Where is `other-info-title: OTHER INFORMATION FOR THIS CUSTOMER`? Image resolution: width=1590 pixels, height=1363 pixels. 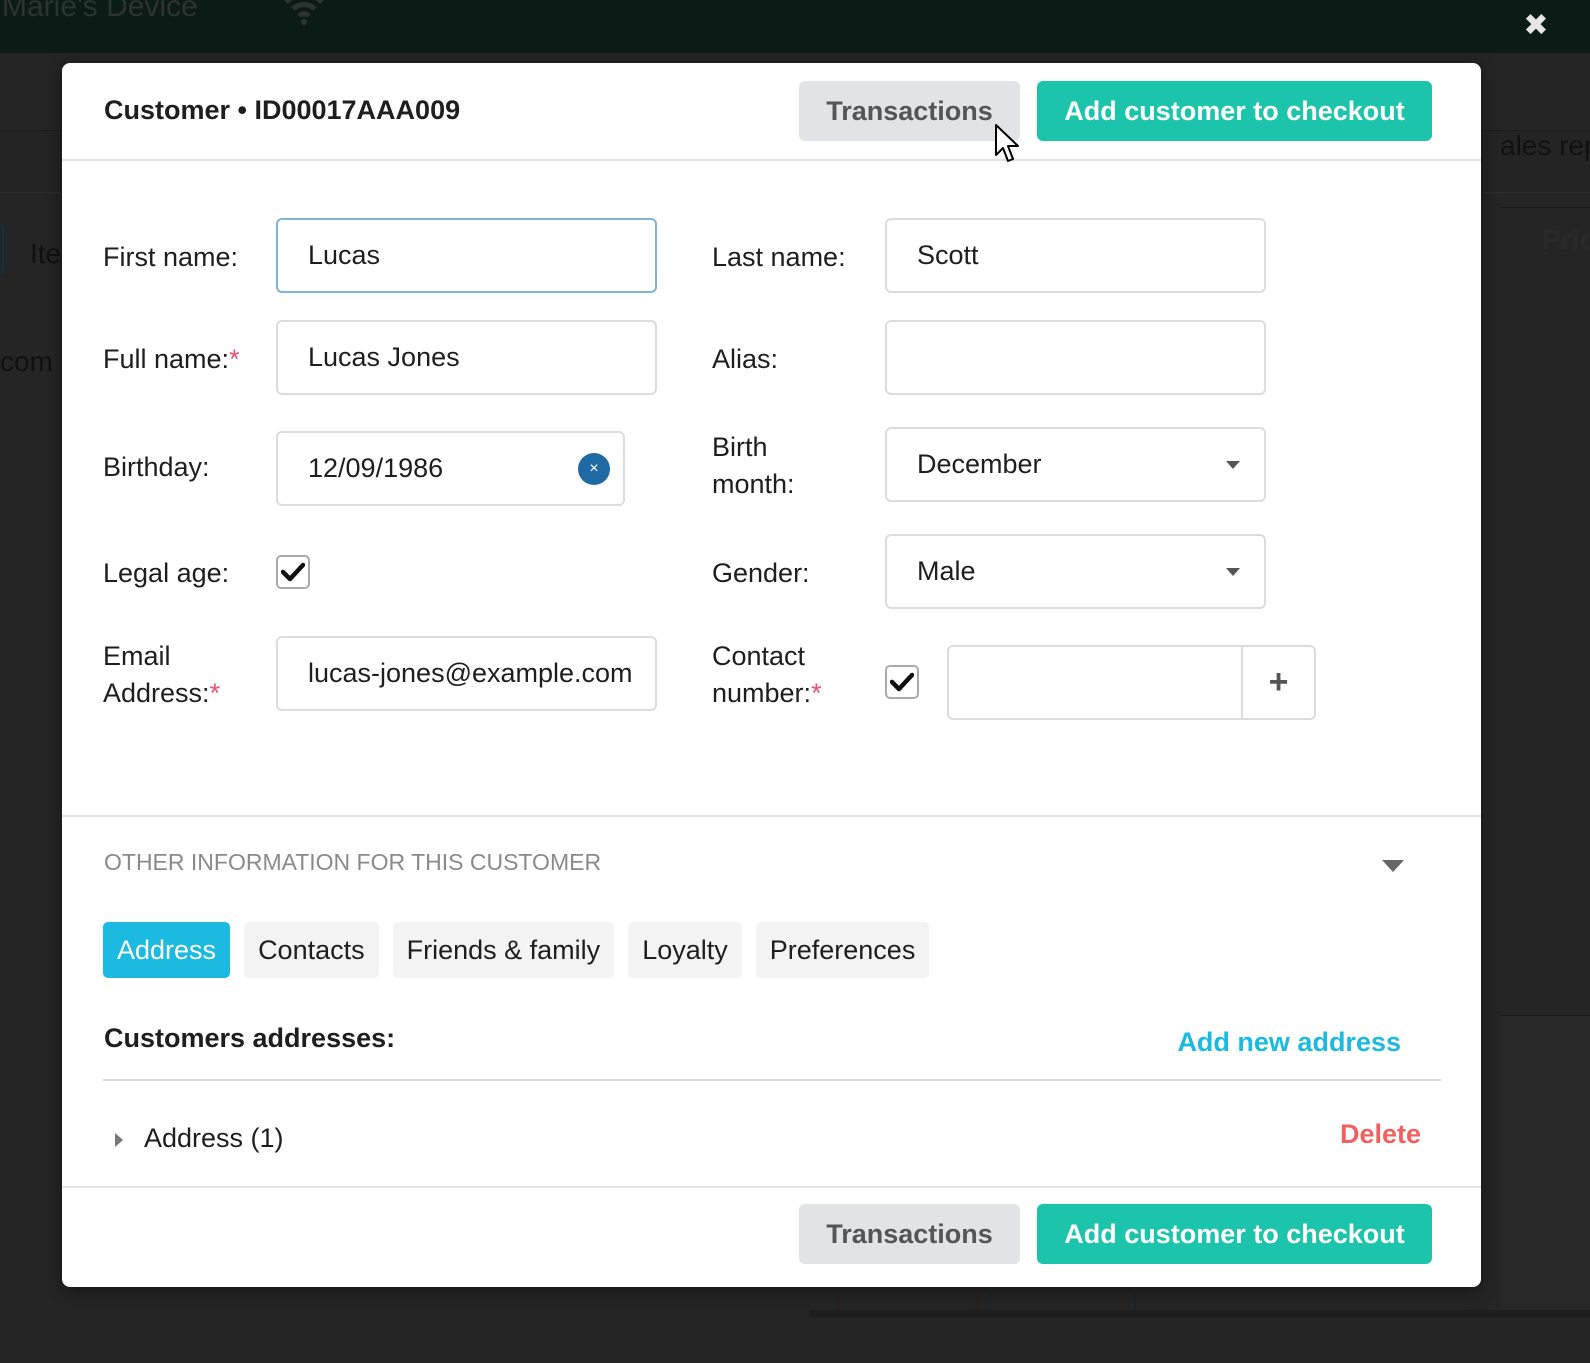
other-info-title: OTHER INFORMATION FOR THIS CUSTOMER is located at coordinates (353, 862).